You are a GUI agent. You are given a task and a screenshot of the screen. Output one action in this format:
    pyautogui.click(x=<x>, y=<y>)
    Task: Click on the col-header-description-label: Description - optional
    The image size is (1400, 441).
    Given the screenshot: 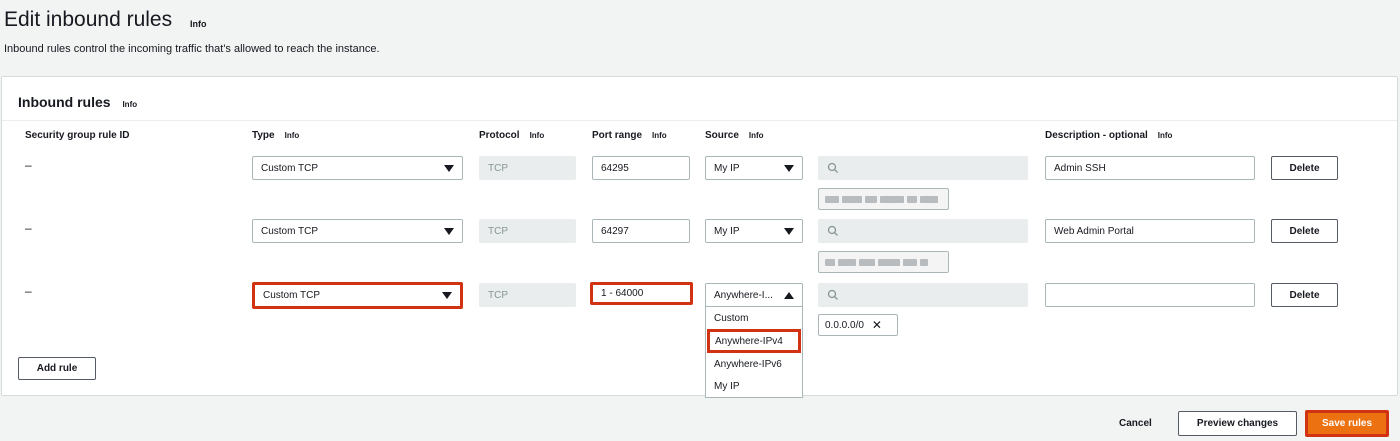 What is the action you would take?
    pyautogui.click(x=1096, y=135)
    